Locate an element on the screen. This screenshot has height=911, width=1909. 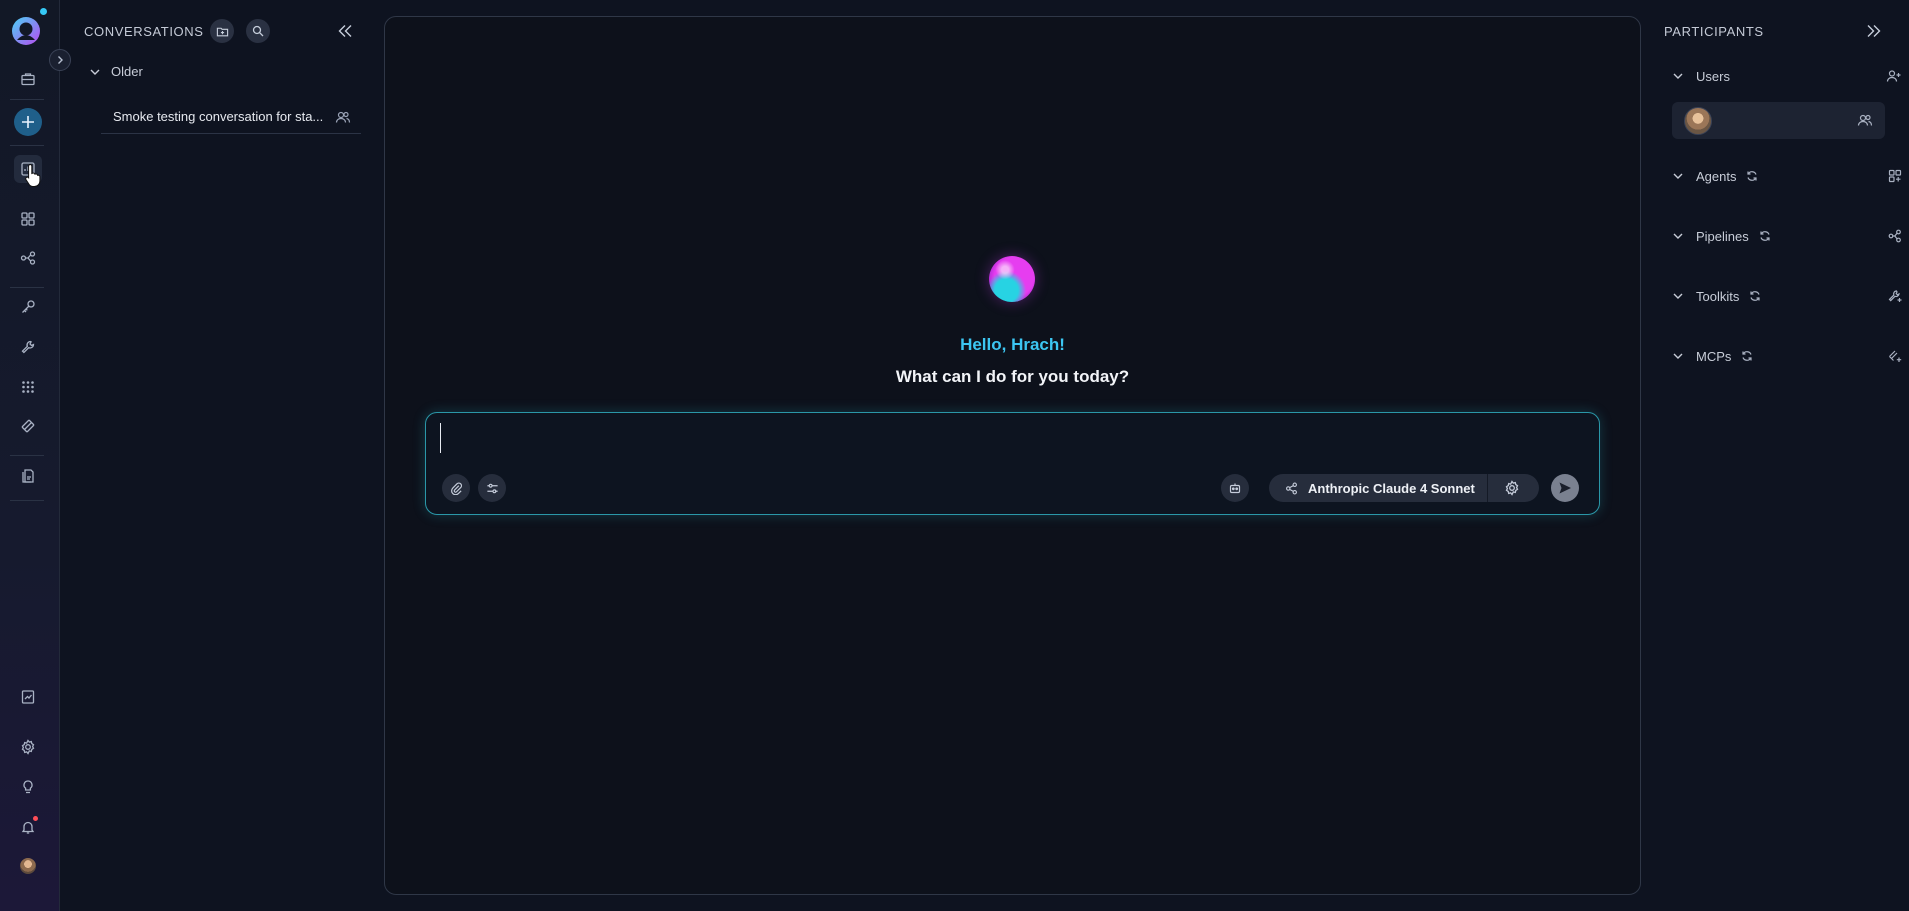
agent-select-button is located at coordinates (1235, 488).